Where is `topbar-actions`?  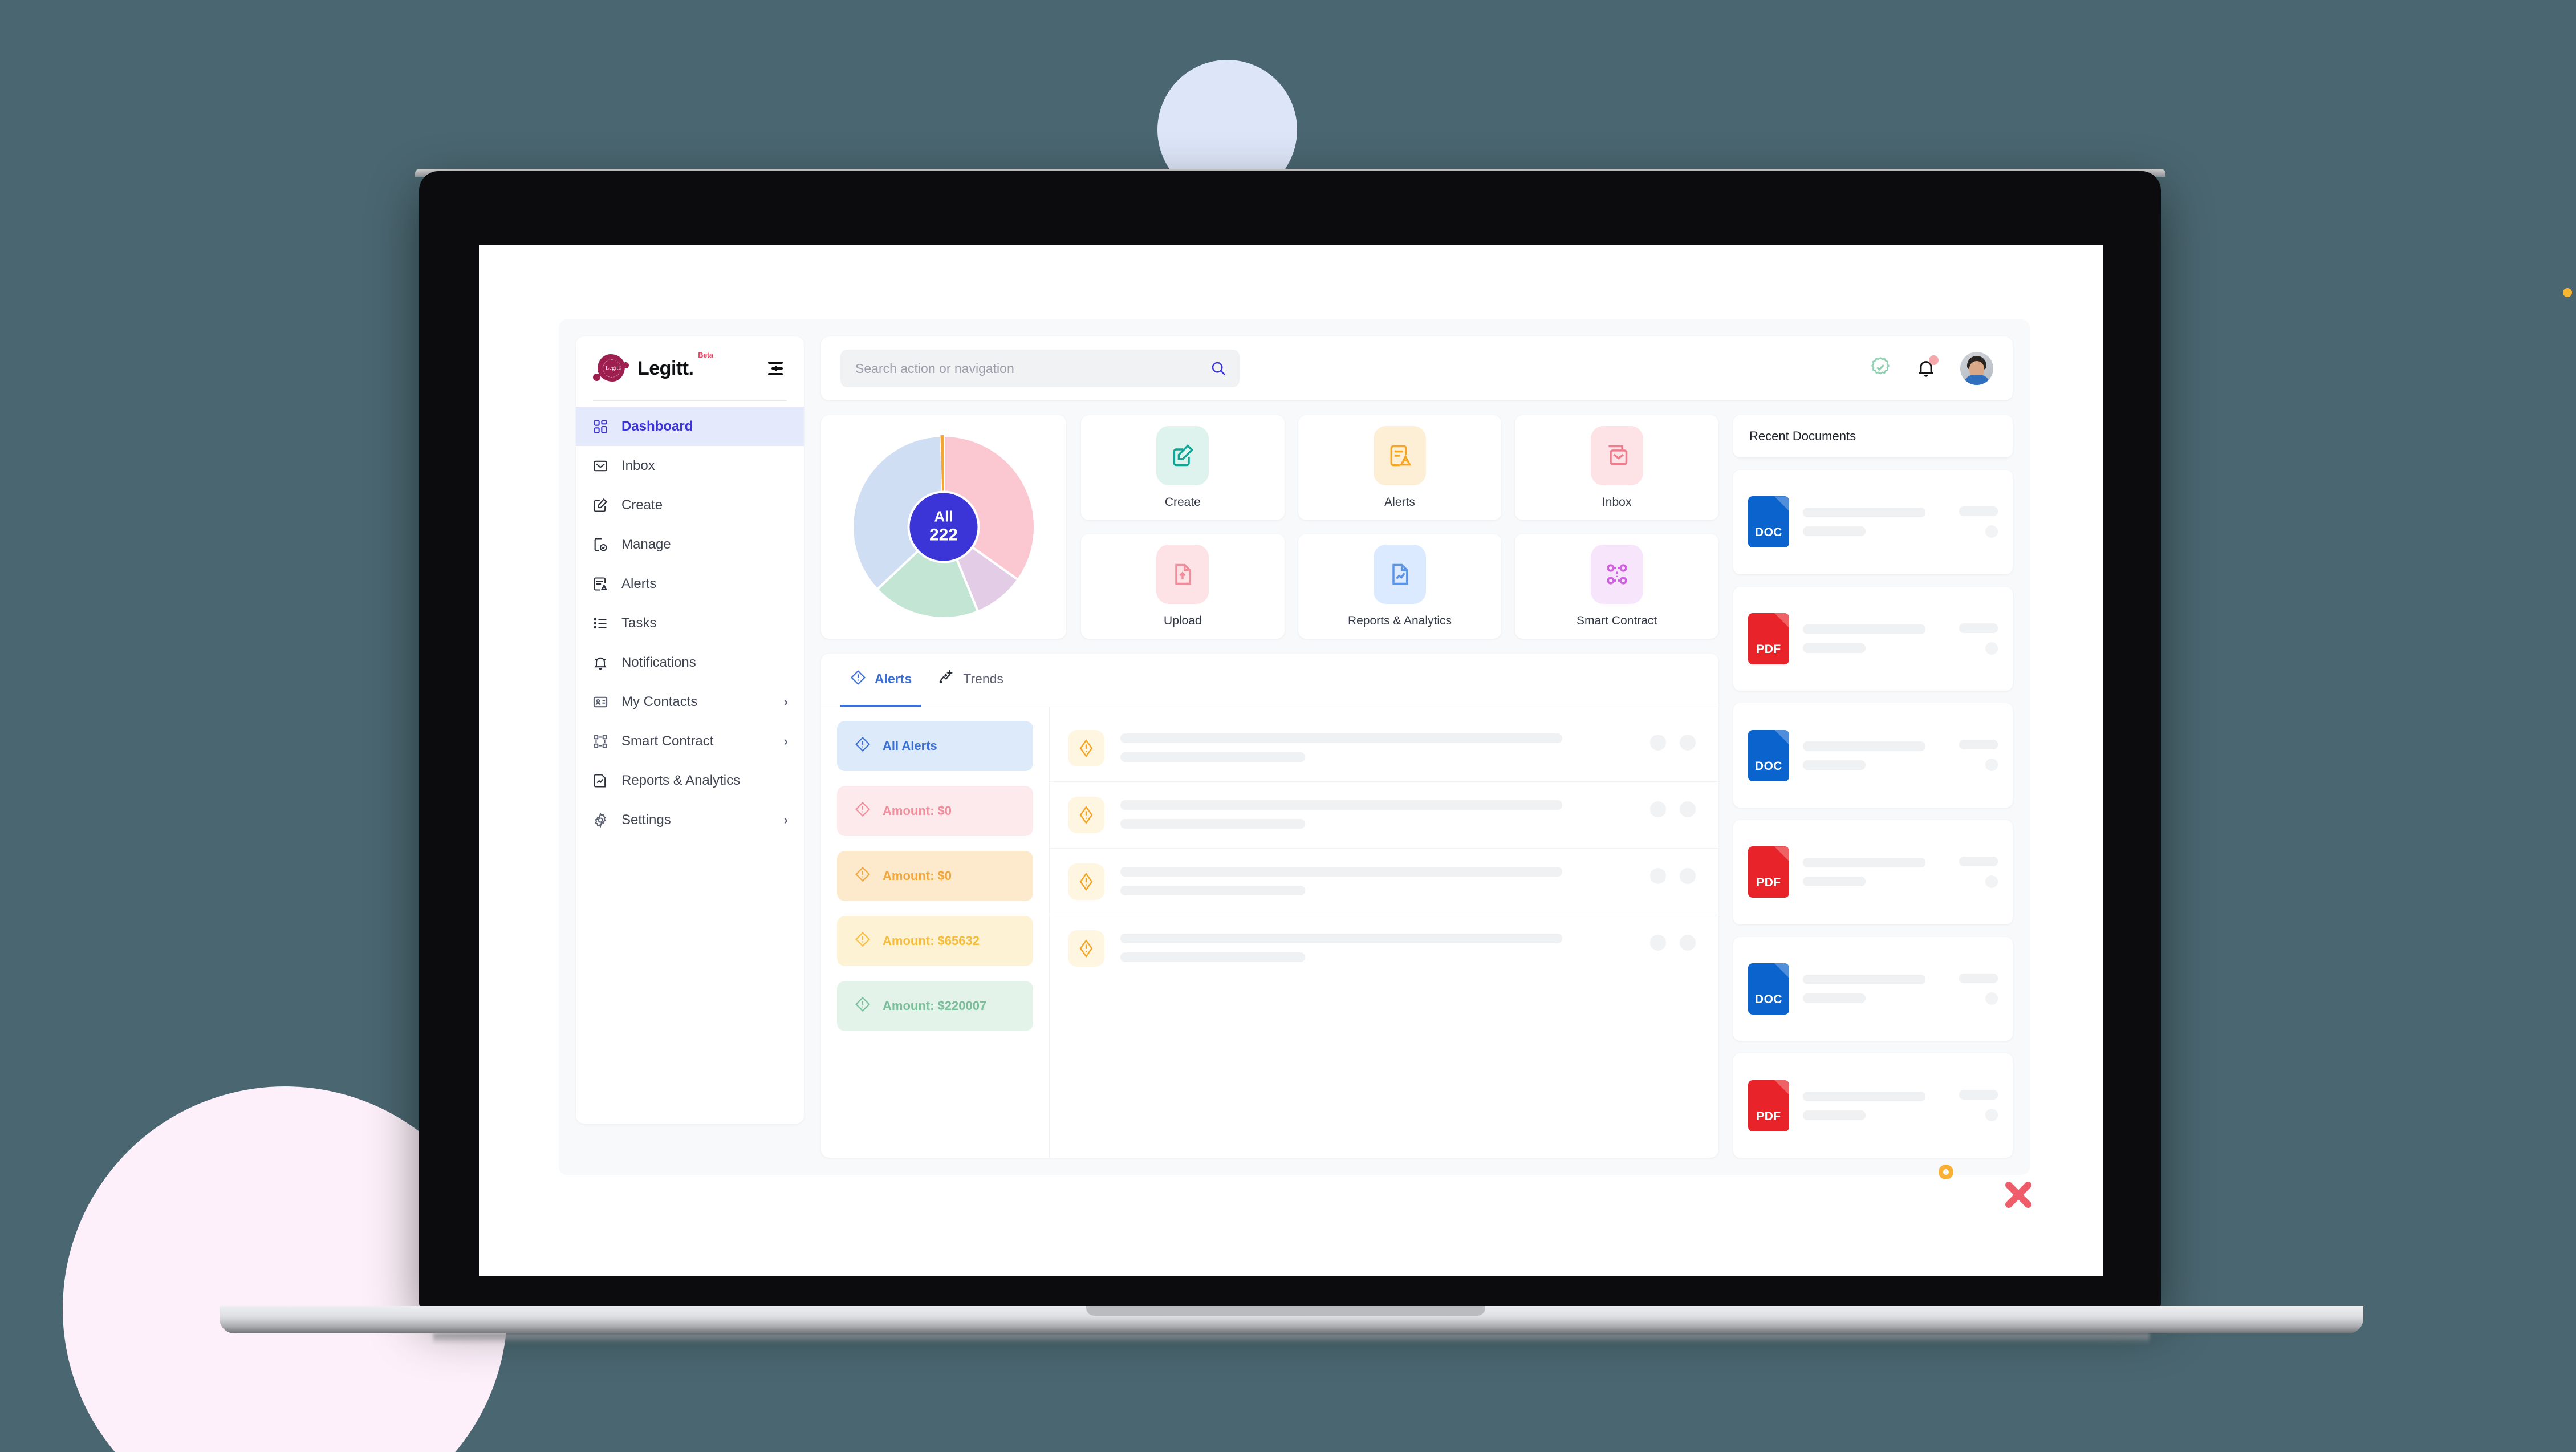
topbar-actions is located at coordinates (1931, 368).